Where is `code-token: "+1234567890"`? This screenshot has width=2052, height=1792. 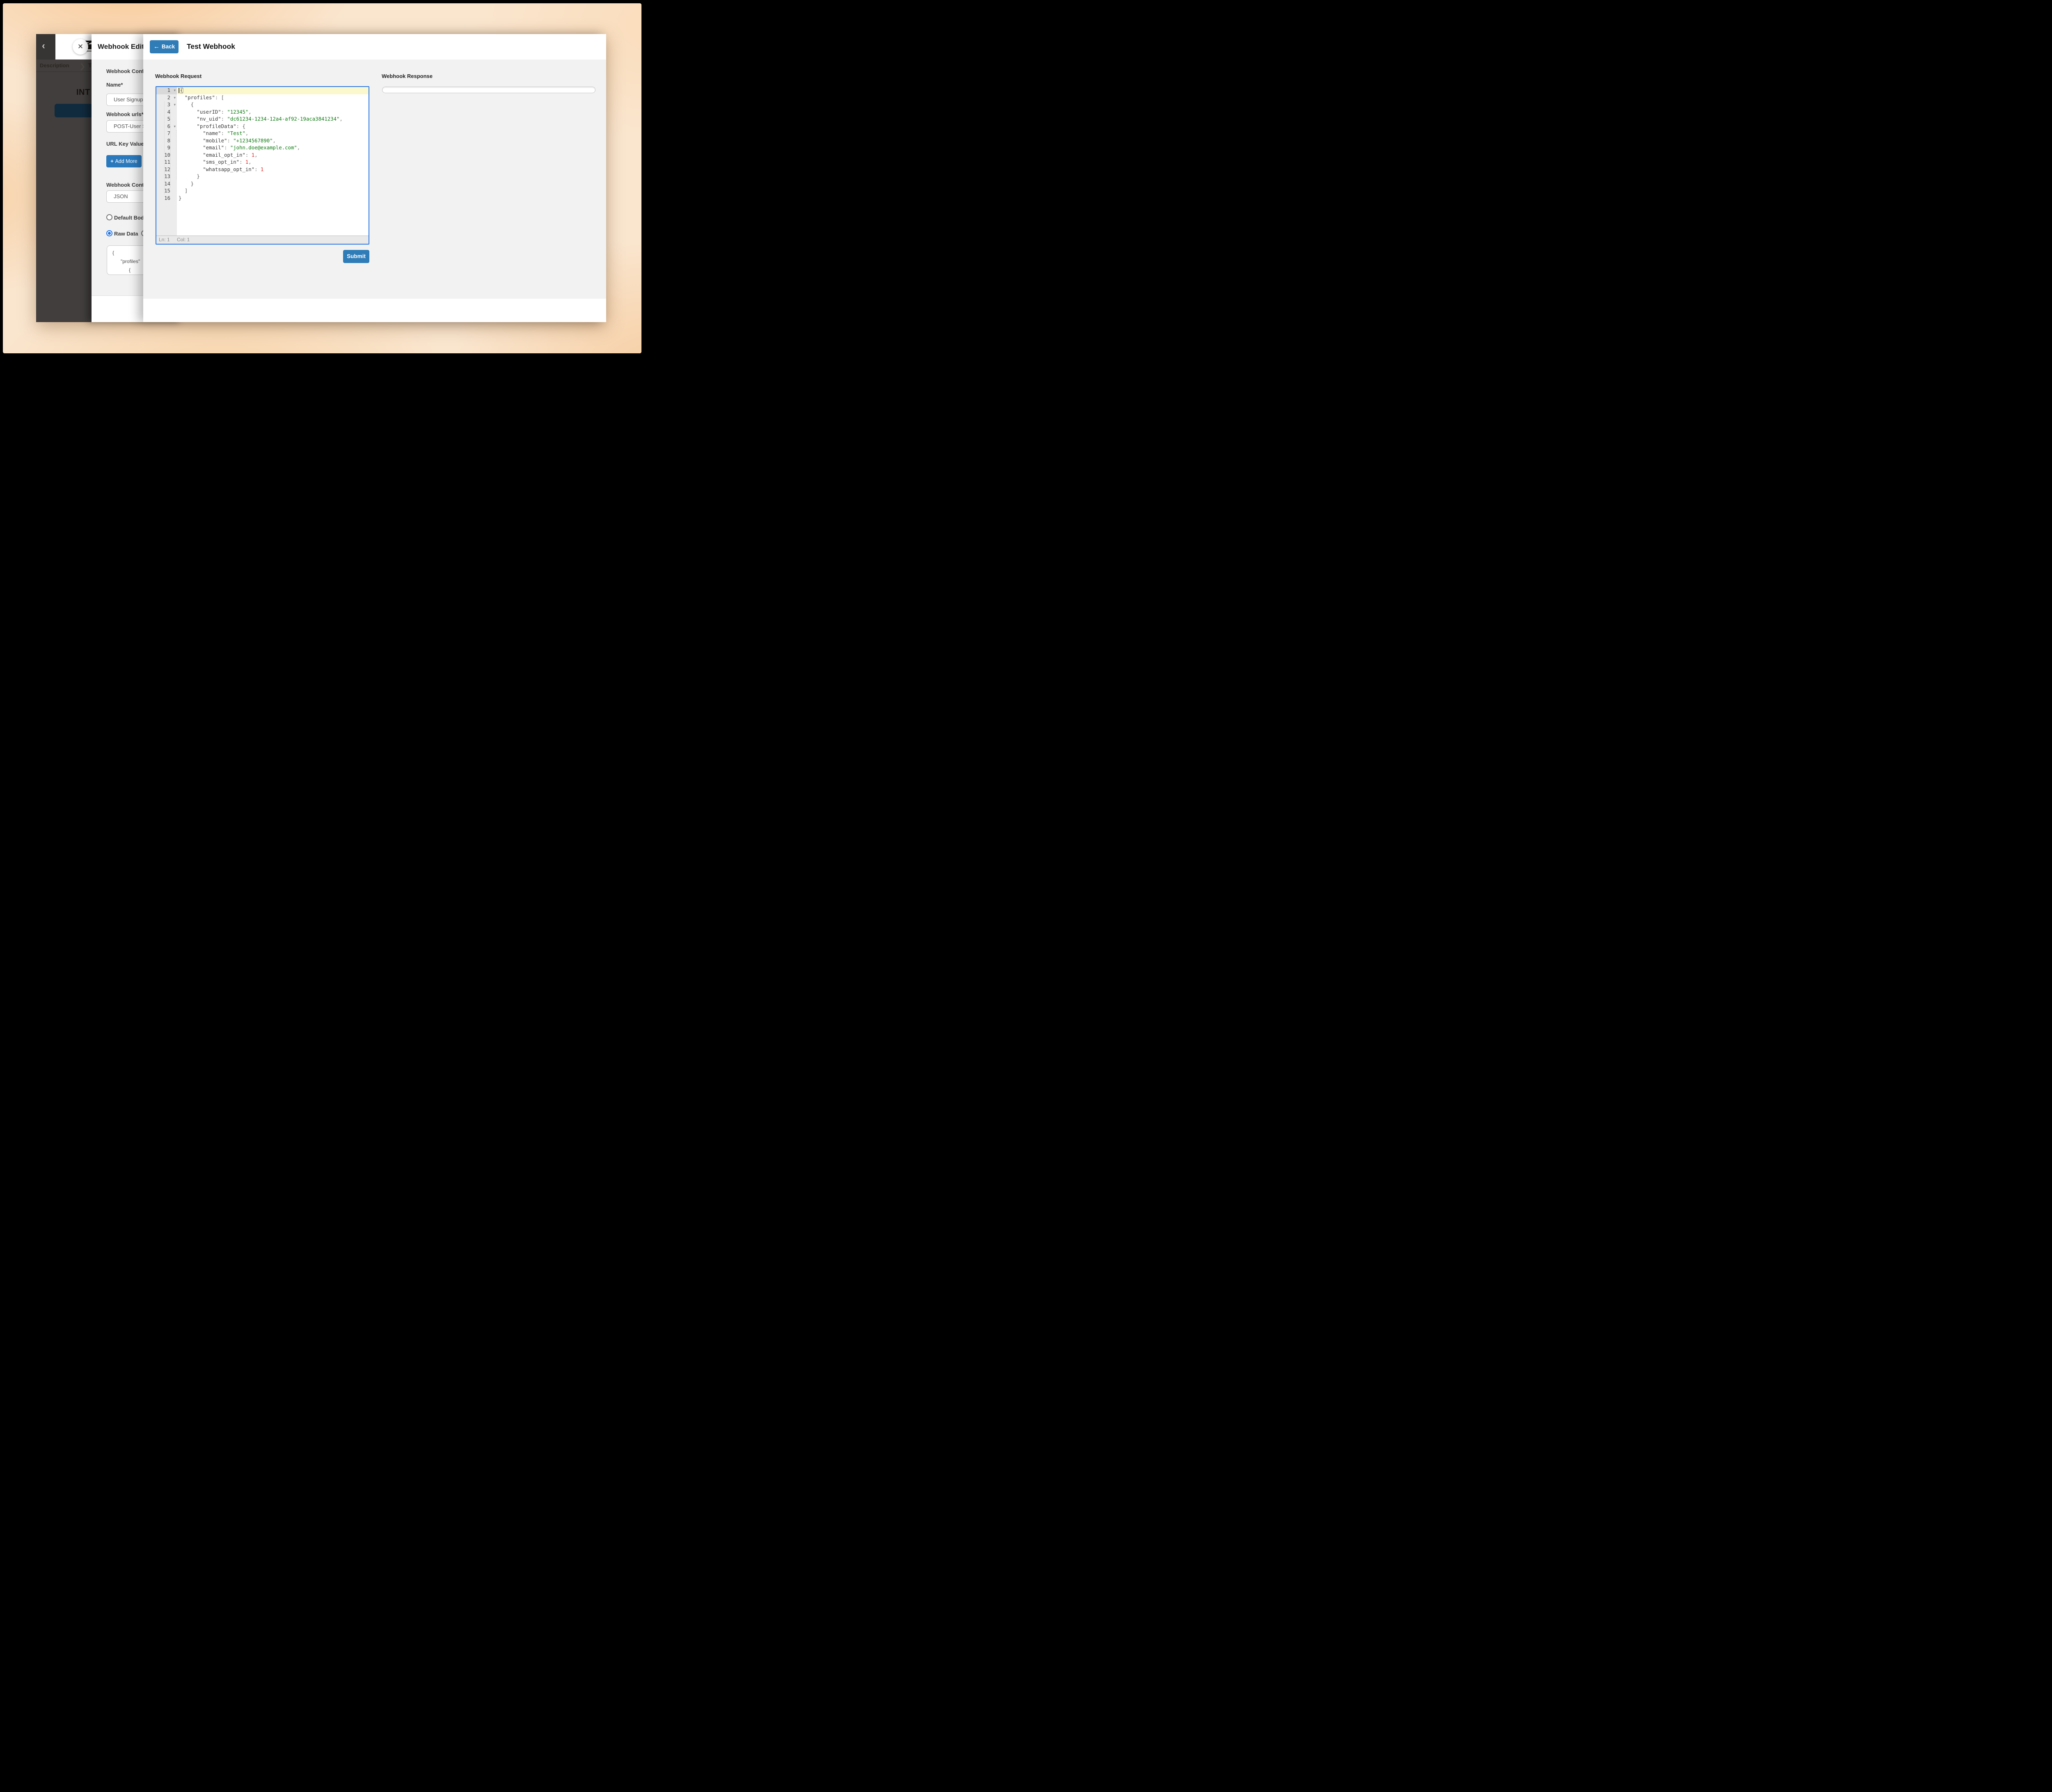
code-token: "+1234567890" is located at coordinates (253, 141).